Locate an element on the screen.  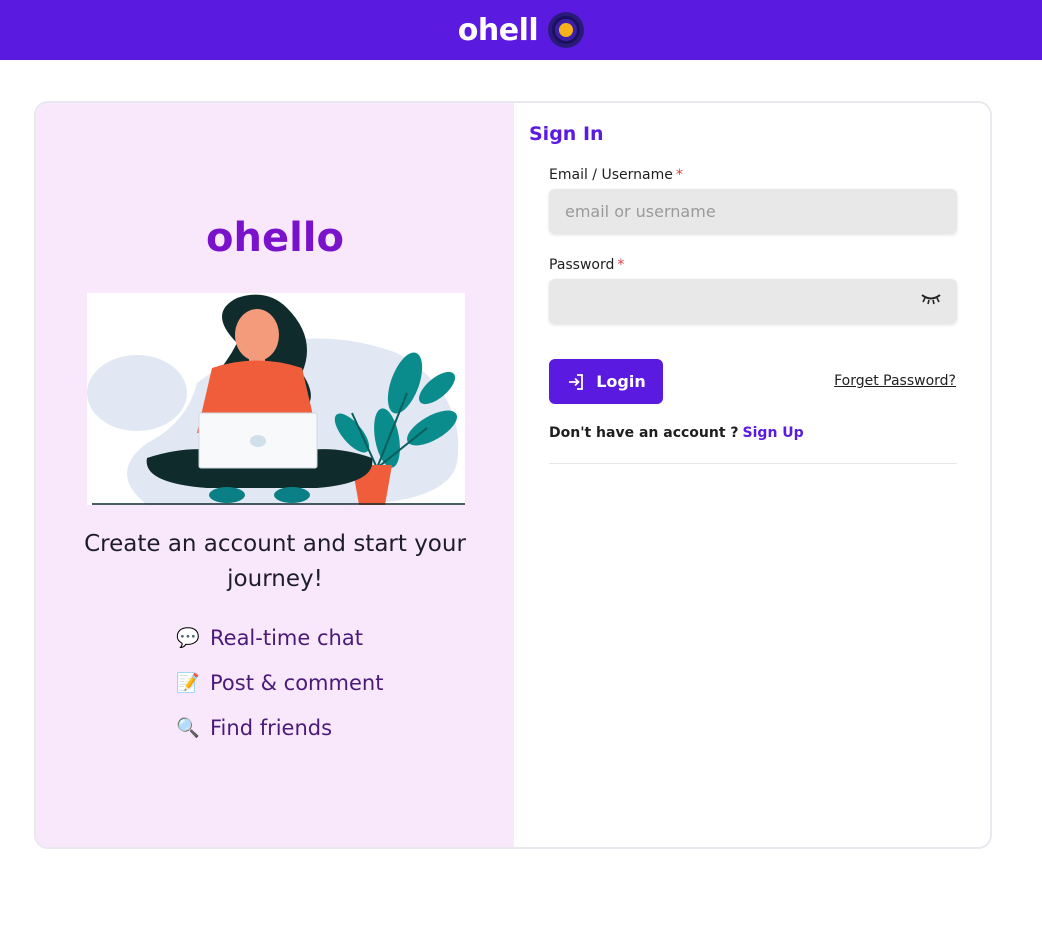
feature-label: Find friends is located at coordinates (271, 727).